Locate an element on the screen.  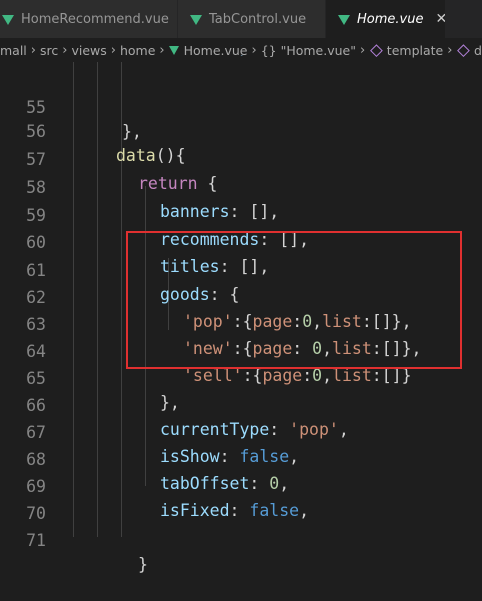
tab-label: Home.vue is located at coordinates (390, 19).